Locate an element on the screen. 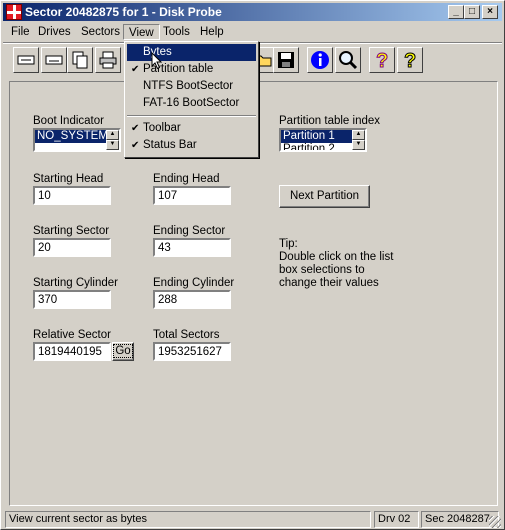 This screenshot has height=530, width=505. menu-help: Help is located at coordinates (212, 32).